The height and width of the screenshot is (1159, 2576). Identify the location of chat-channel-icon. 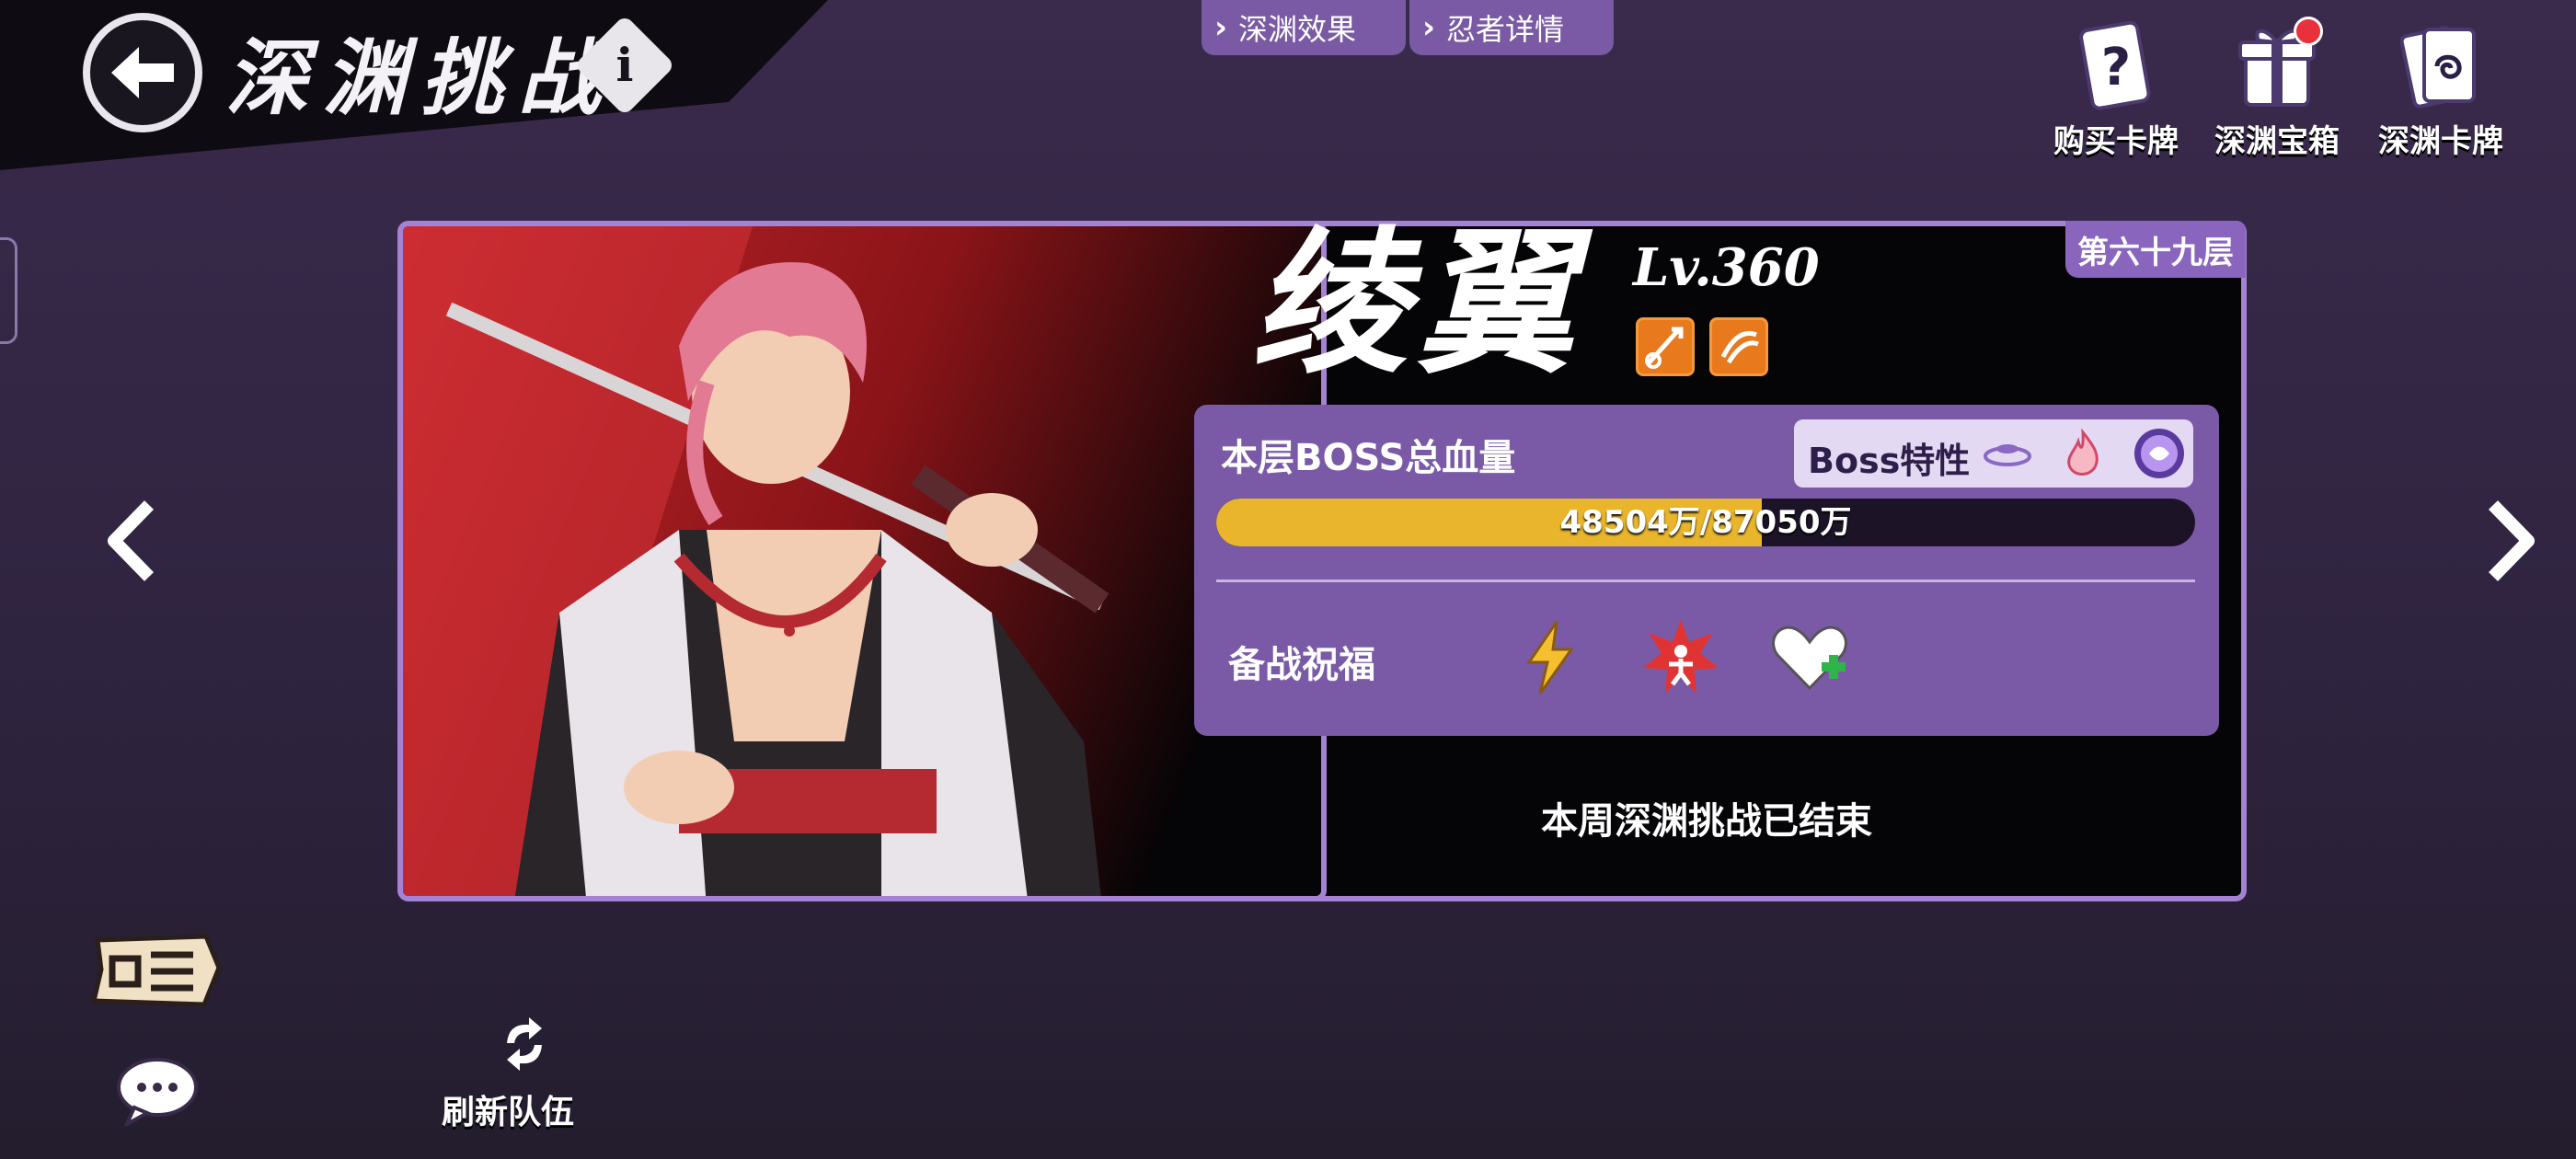
(154, 970).